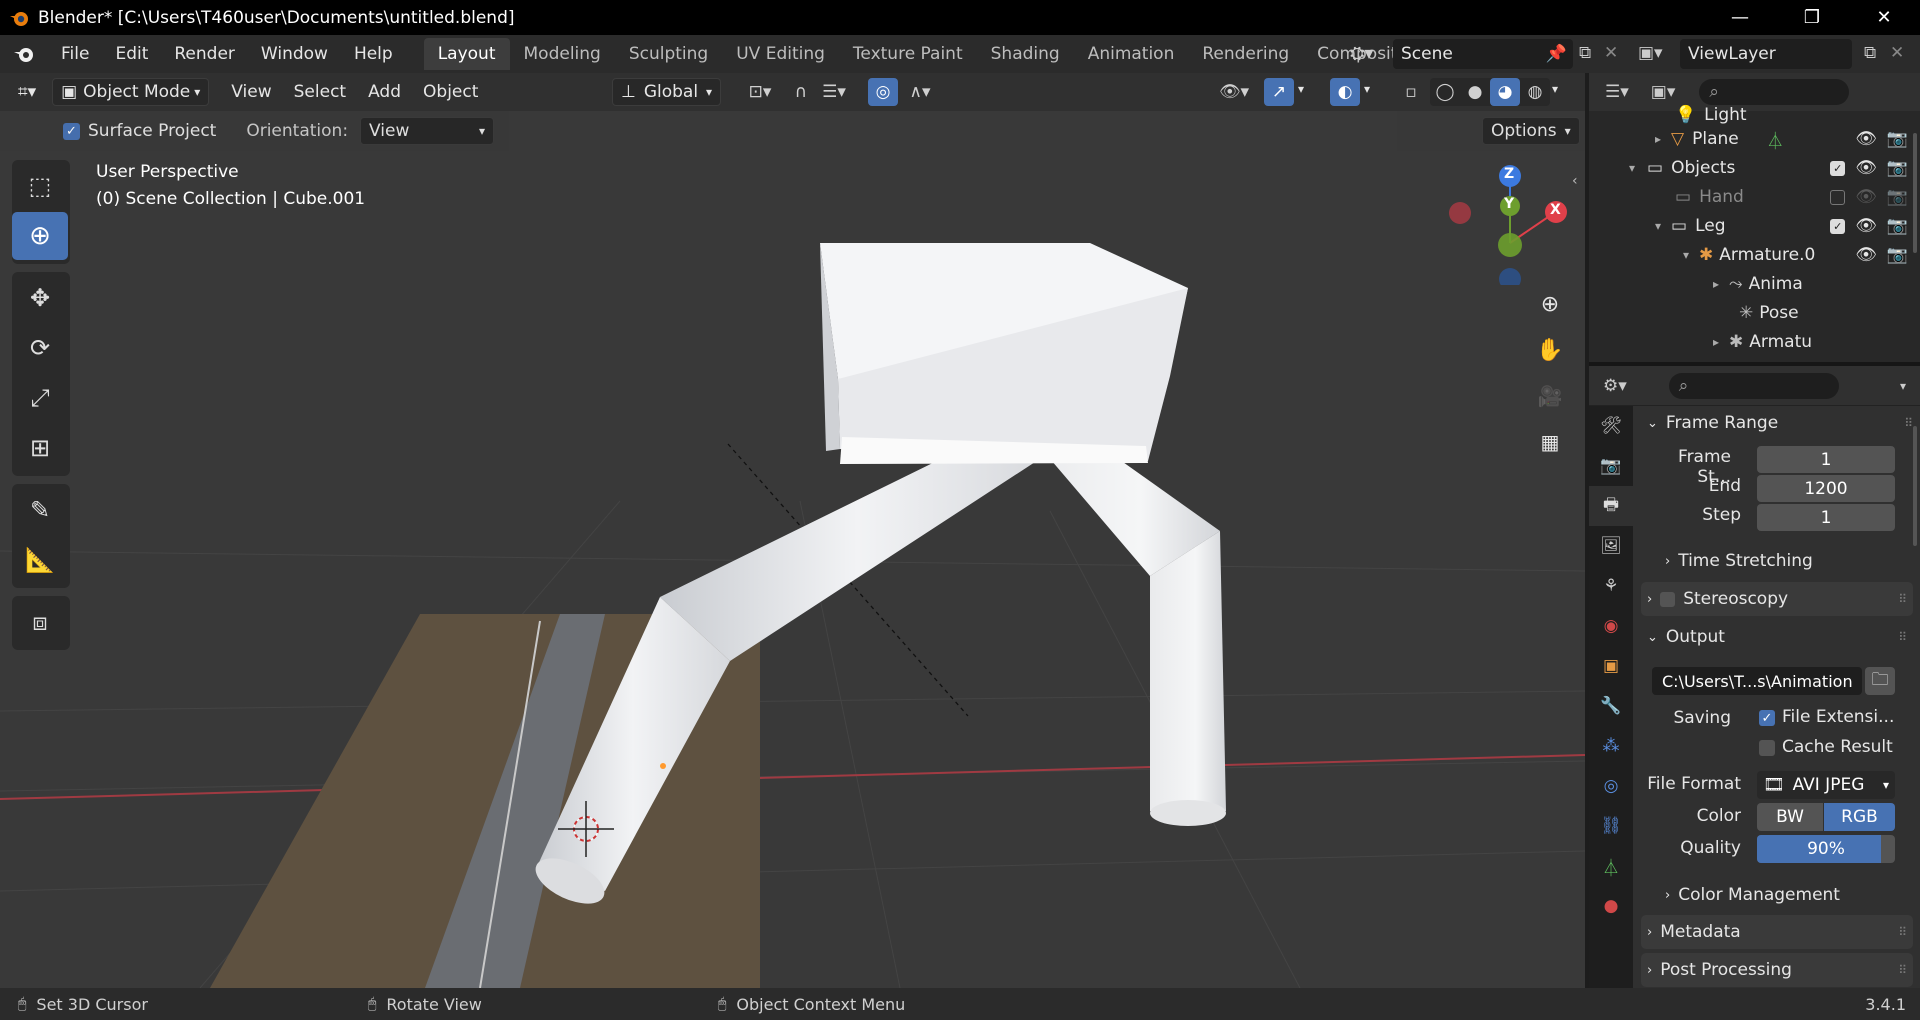 The image size is (1920, 1020). Describe the element at coordinates (1826, 488) in the screenshot. I see `frame-end-field: 1200` at that location.